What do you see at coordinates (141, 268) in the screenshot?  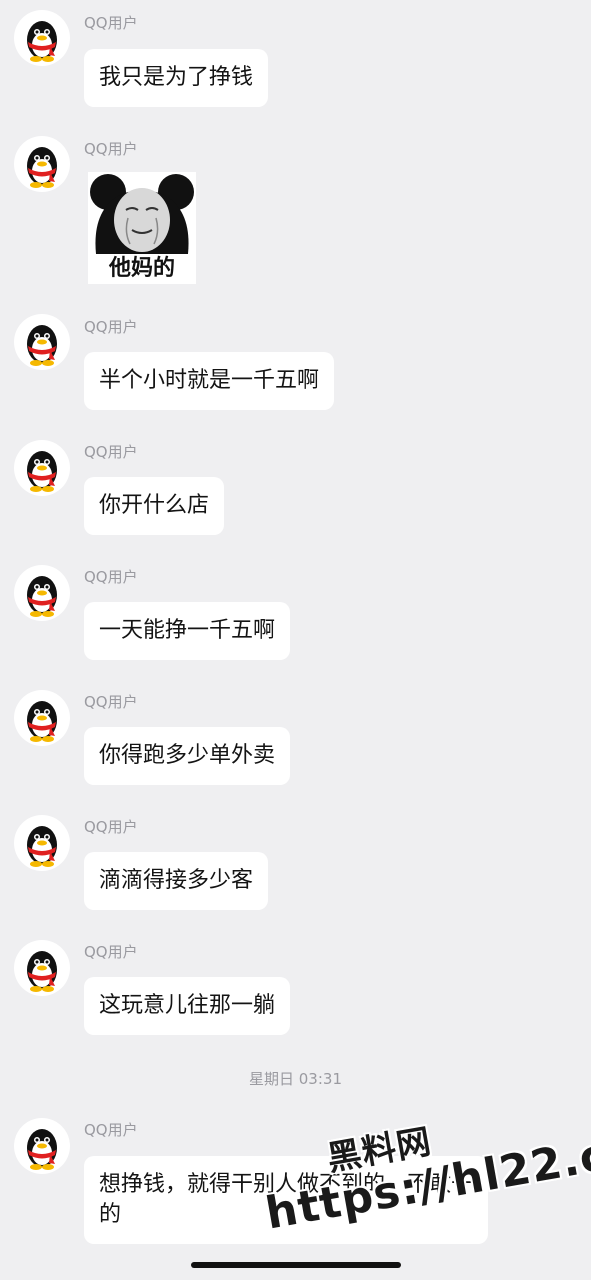 I see `sticker-caption: 他妈的` at bounding box center [141, 268].